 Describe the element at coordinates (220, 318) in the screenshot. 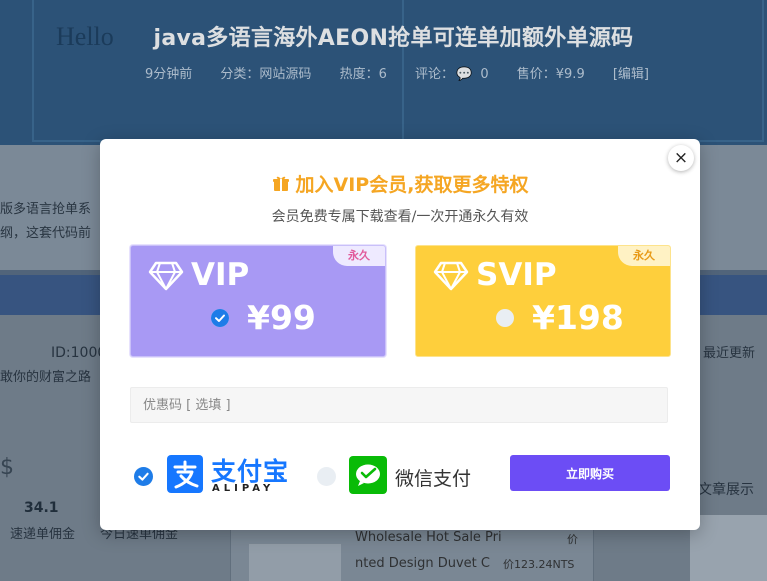

I see `plan-vip-radio-checked` at that location.